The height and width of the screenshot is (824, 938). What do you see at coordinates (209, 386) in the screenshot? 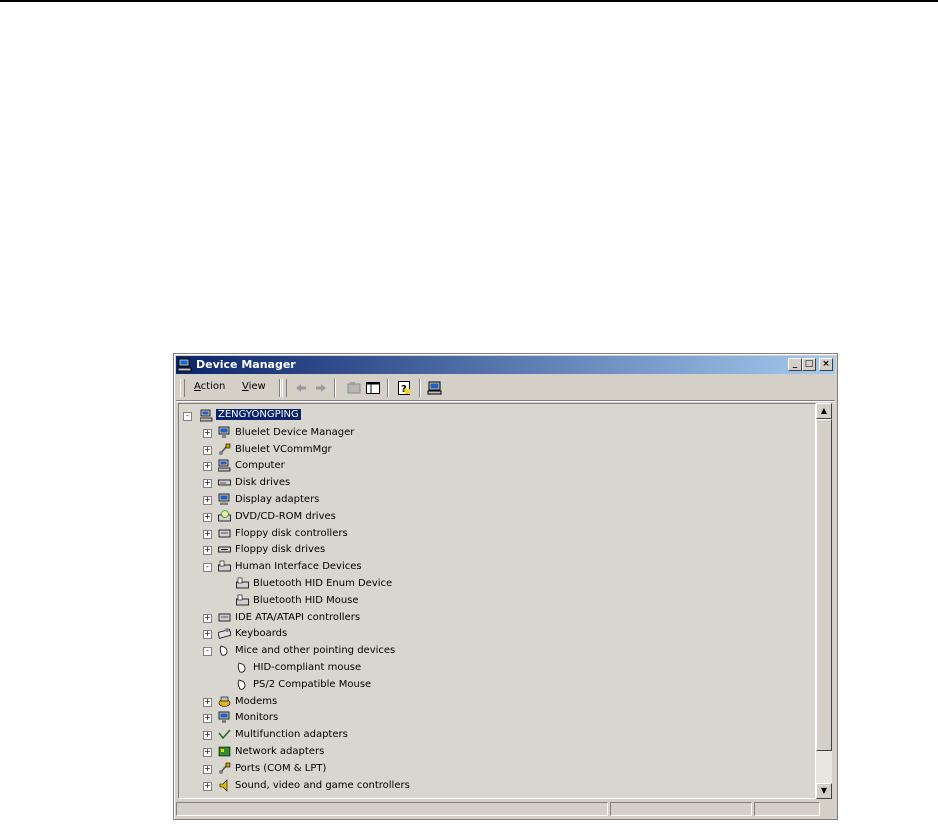
I see `menu-action: Action` at bounding box center [209, 386].